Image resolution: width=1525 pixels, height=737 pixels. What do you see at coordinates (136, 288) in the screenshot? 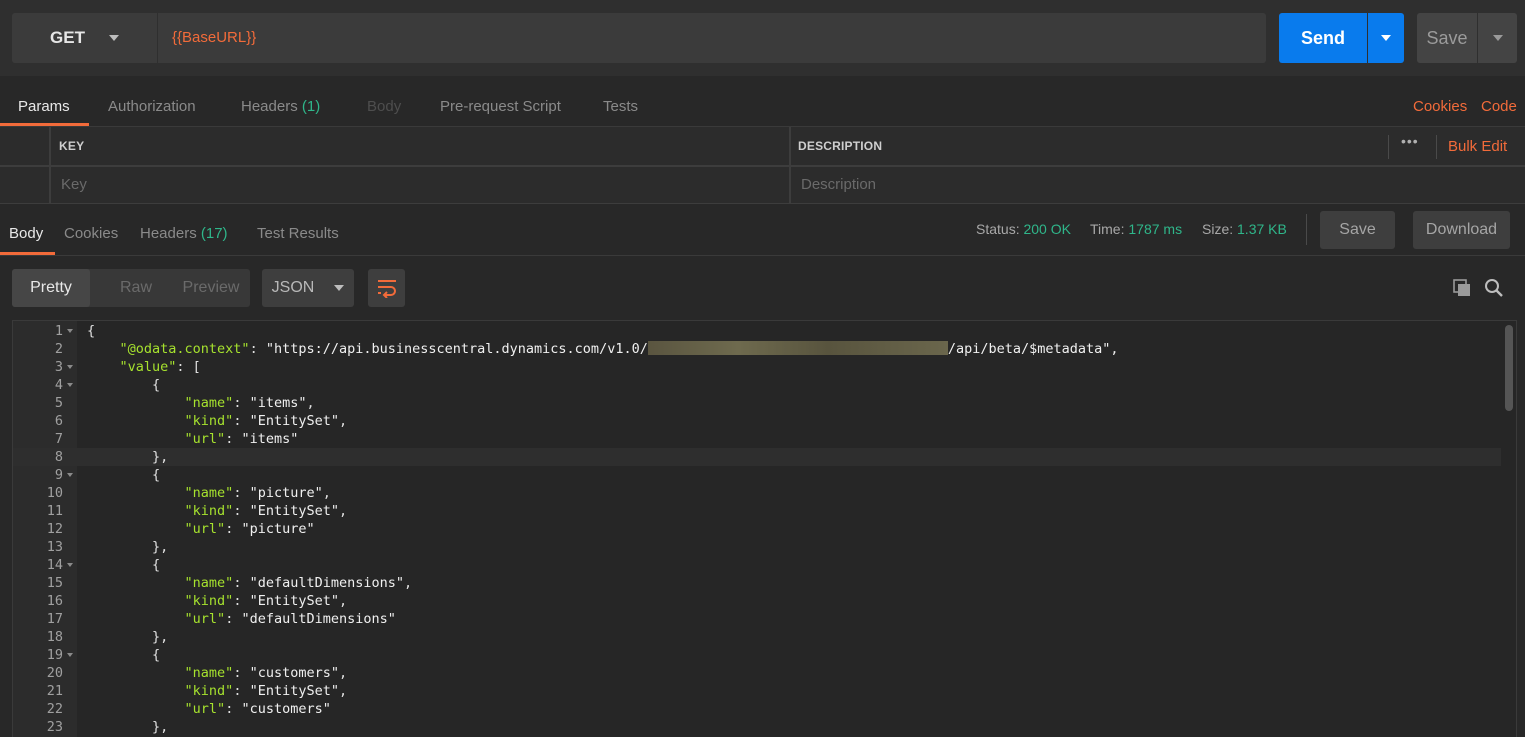
I see `raw-mode-button: Raw` at bounding box center [136, 288].